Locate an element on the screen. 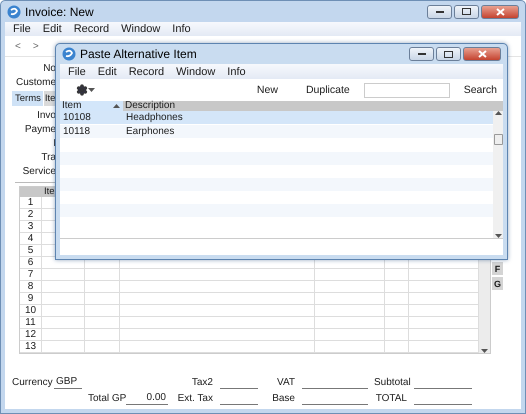  field-label: Tra is located at coordinates (48, 158).